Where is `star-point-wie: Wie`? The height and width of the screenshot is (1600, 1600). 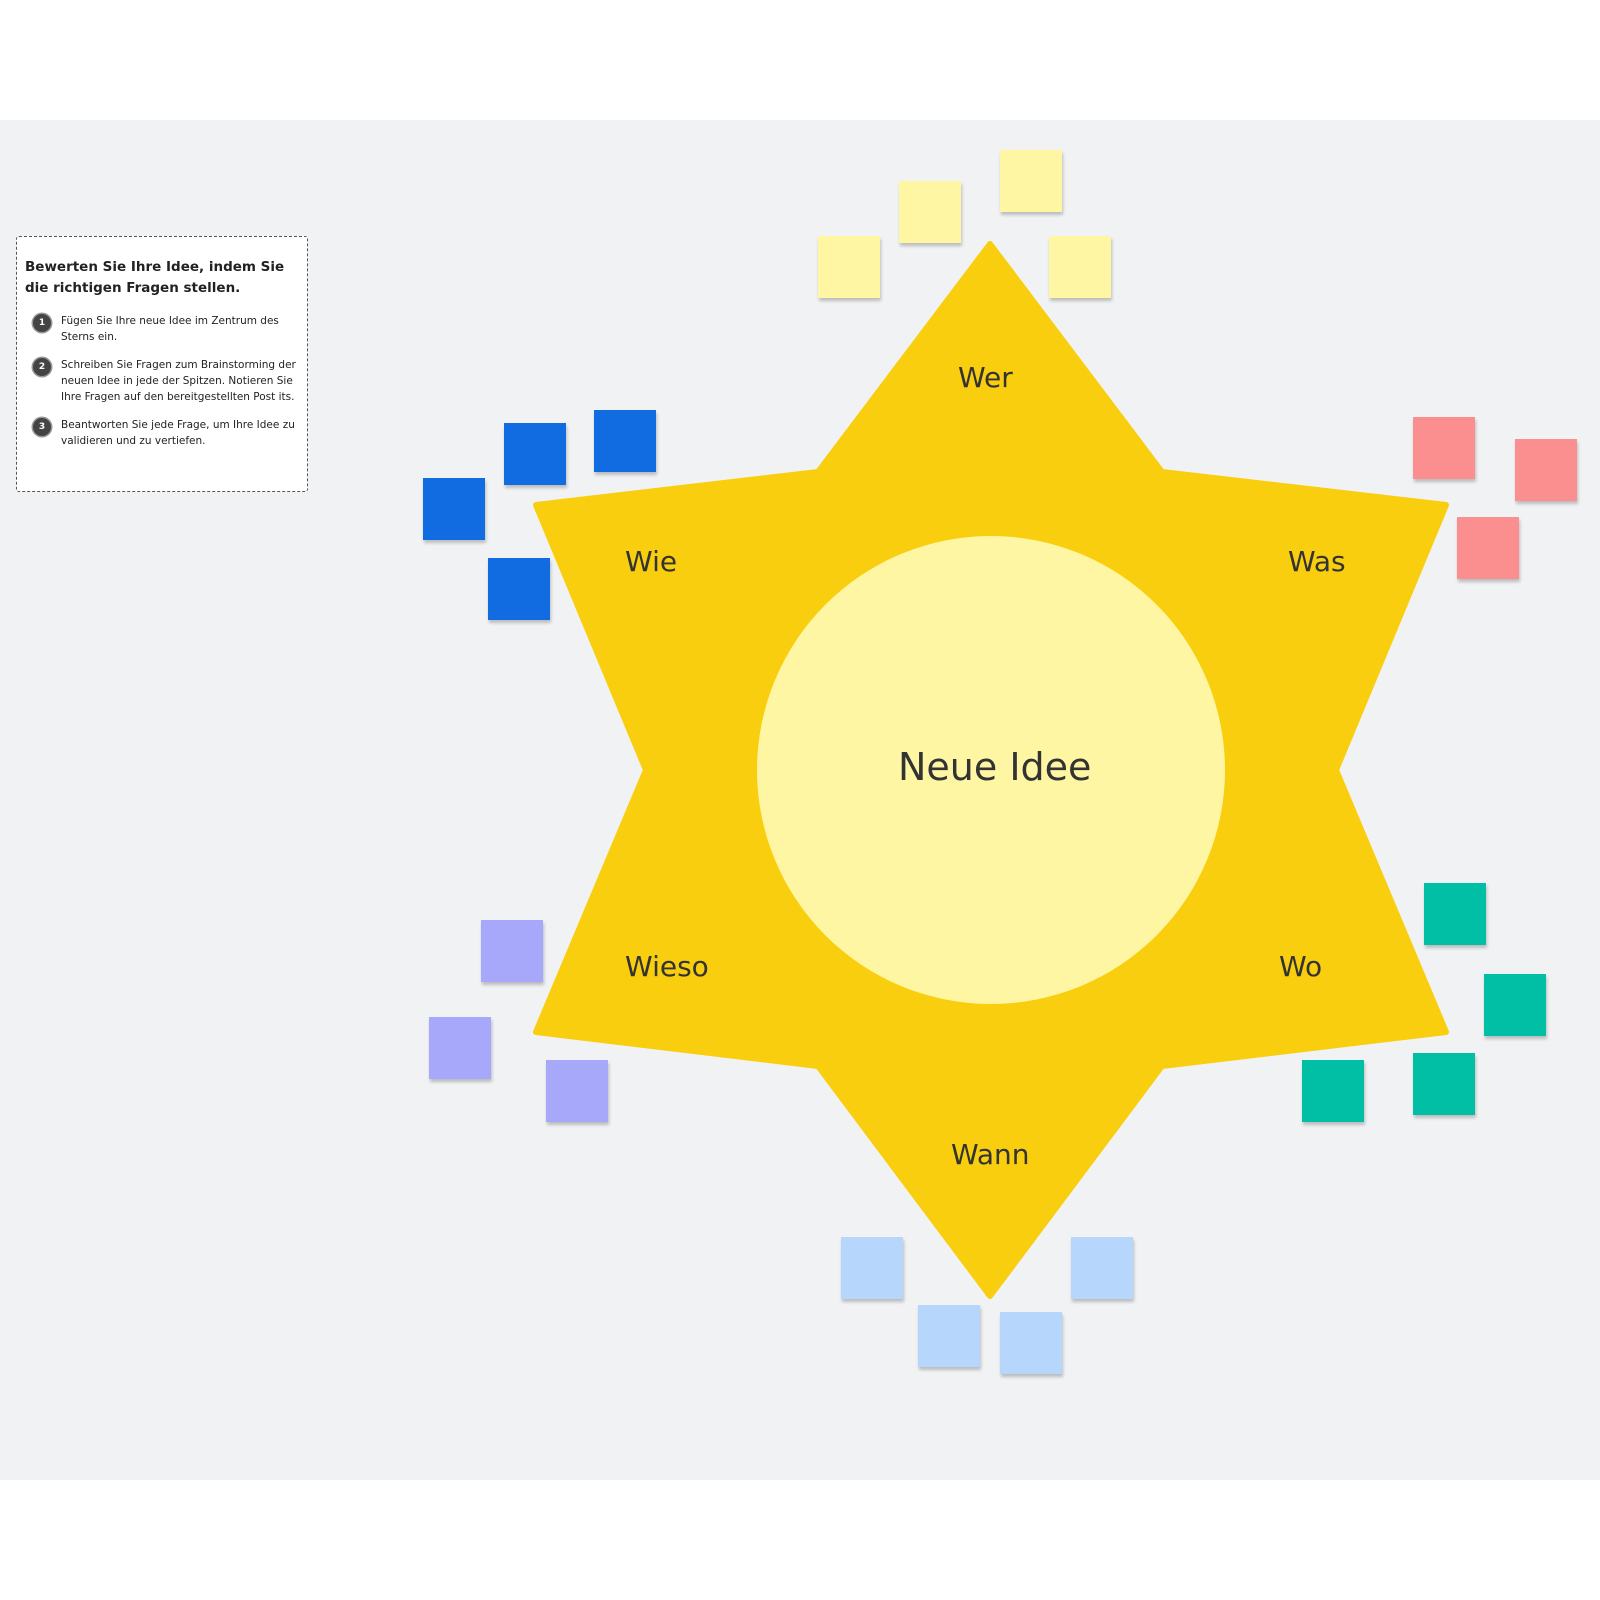
star-point-wie: Wie is located at coordinates (651, 561).